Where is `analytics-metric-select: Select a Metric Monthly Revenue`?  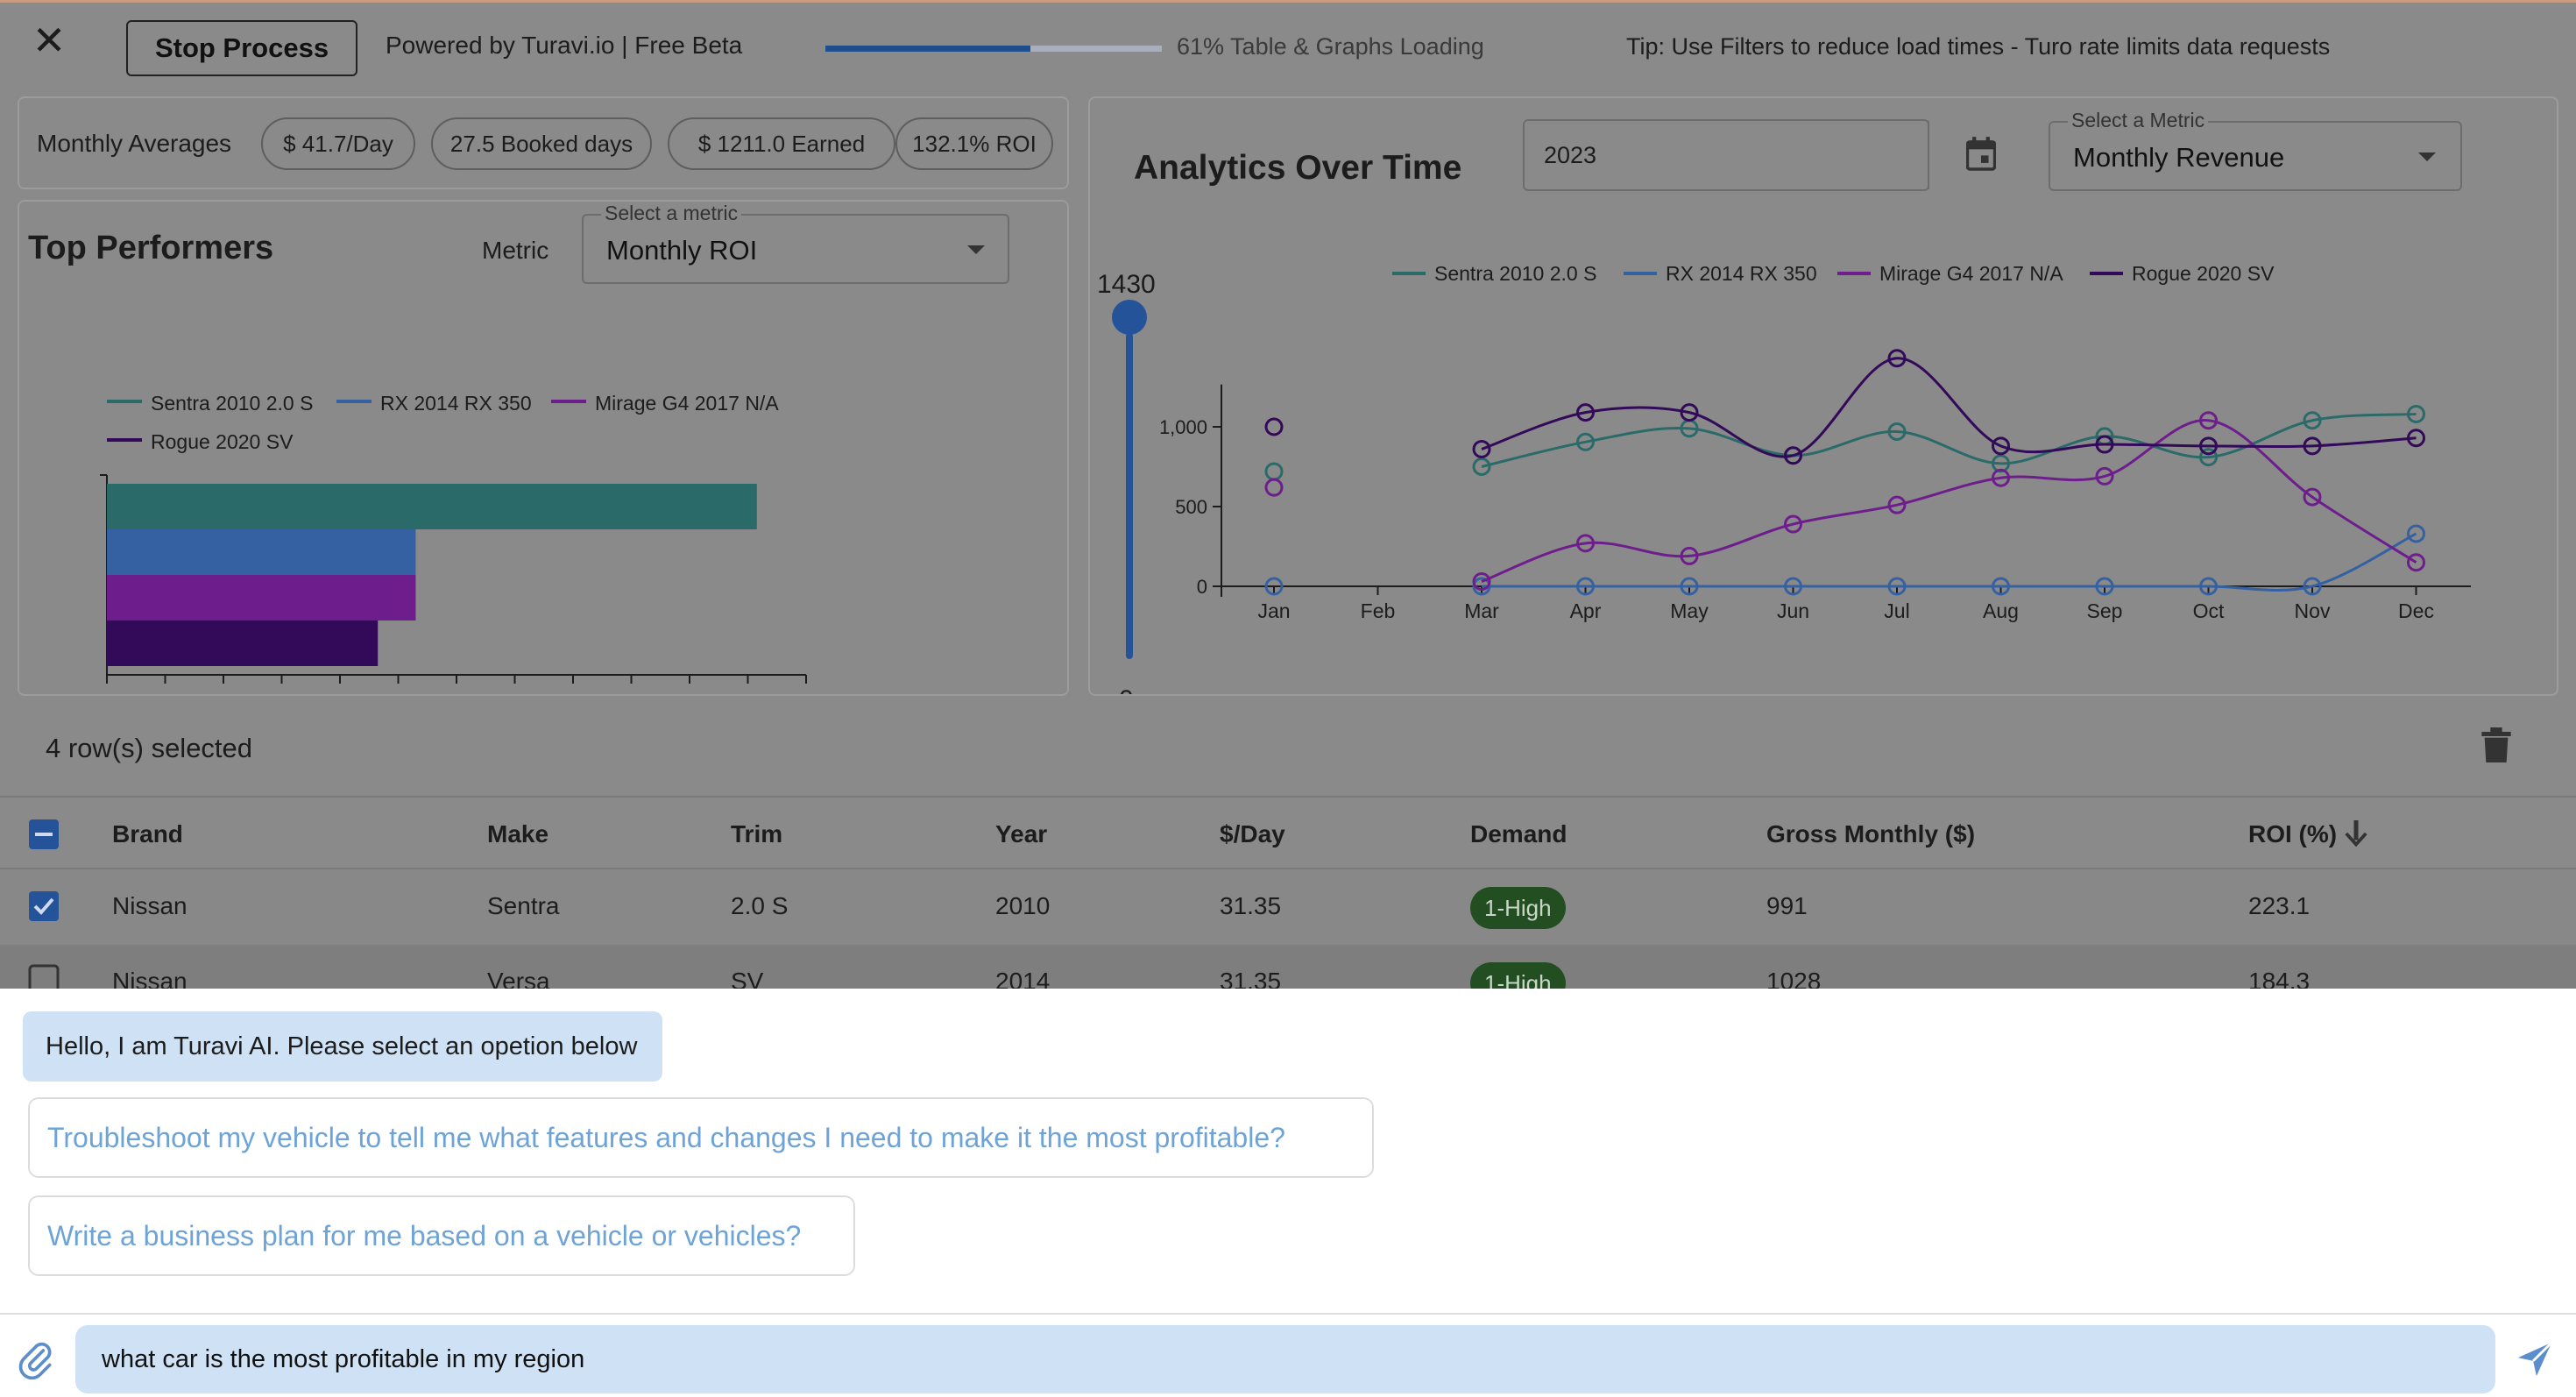
analytics-metric-select: Select a Metric Monthly Revenue is located at coordinates (2255, 150).